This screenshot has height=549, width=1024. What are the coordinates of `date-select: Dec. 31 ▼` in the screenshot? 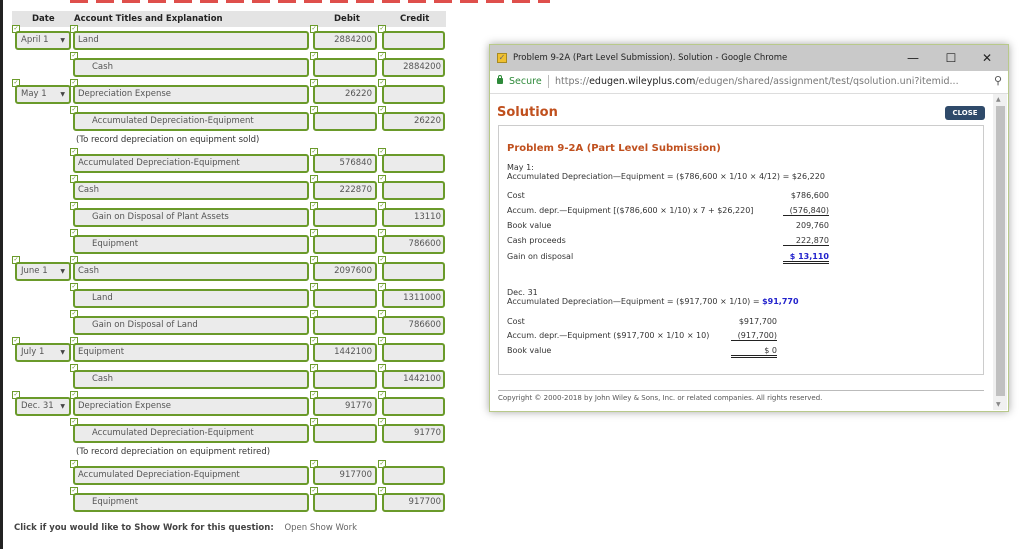 It's located at (43, 406).